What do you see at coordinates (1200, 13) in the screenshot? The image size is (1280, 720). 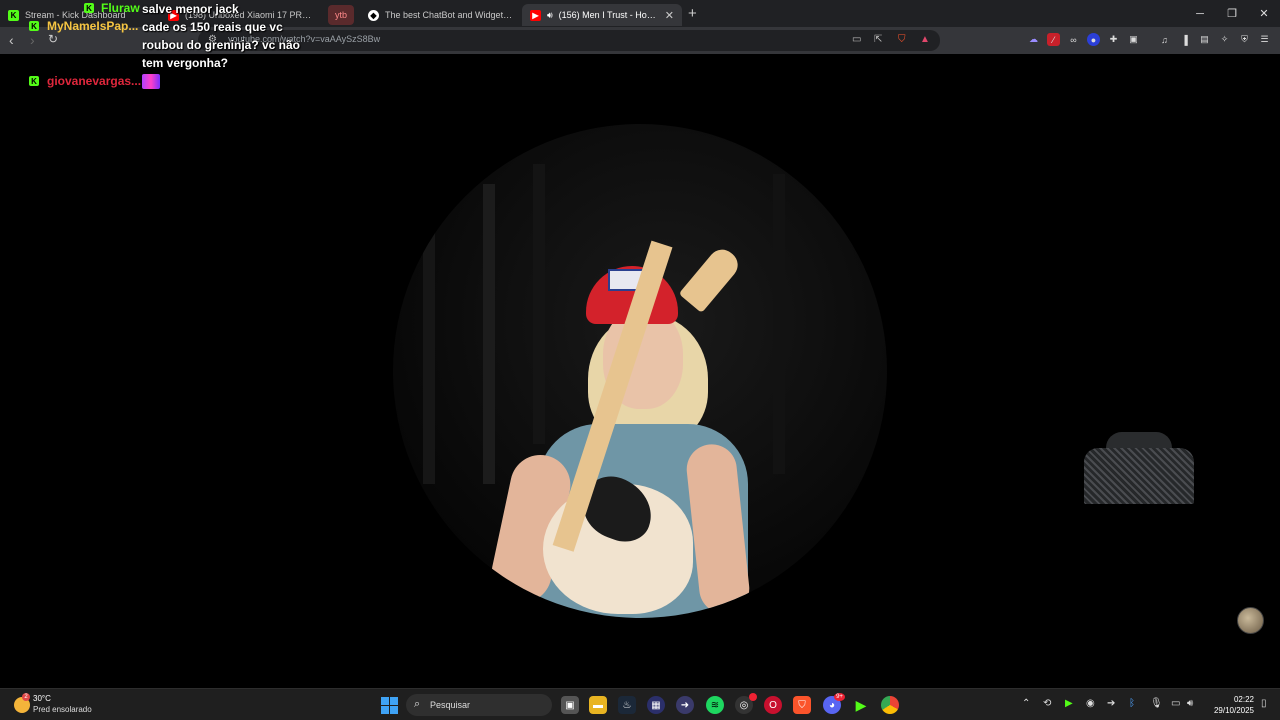 I see `minimize-icon: ─` at bounding box center [1200, 13].